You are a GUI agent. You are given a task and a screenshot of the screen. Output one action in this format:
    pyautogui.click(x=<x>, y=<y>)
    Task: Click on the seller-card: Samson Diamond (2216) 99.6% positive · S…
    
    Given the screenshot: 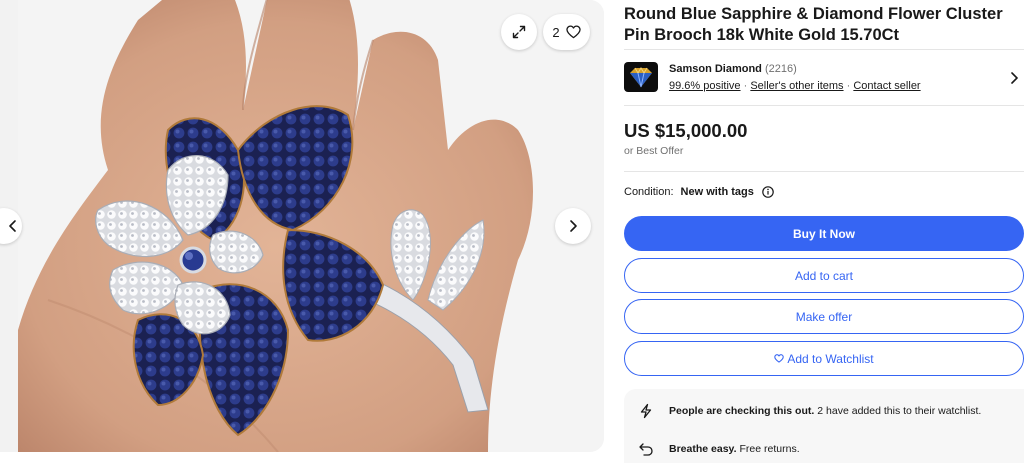 What is the action you would take?
    pyautogui.click(x=824, y=78)
    